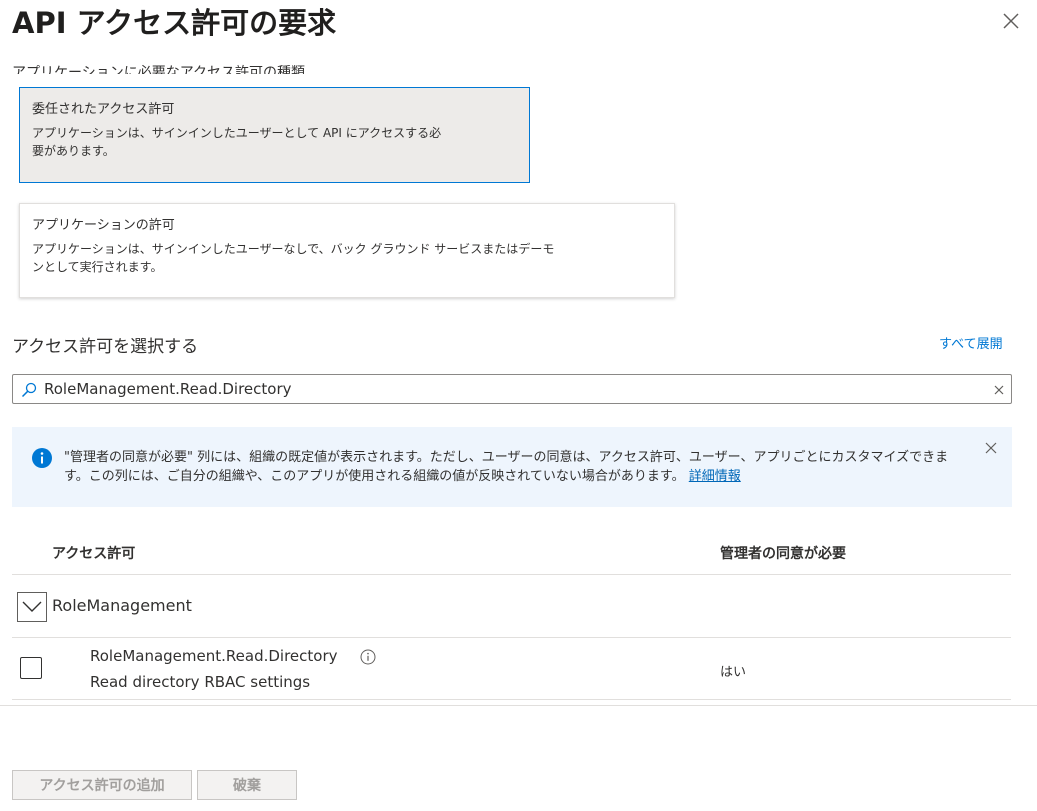 This screenshot has width=1037, height=811. What do you see at coordinates (247, 785) in the screenshot?
I see `discard-button: 破棄` at bounding box center [247, 785].